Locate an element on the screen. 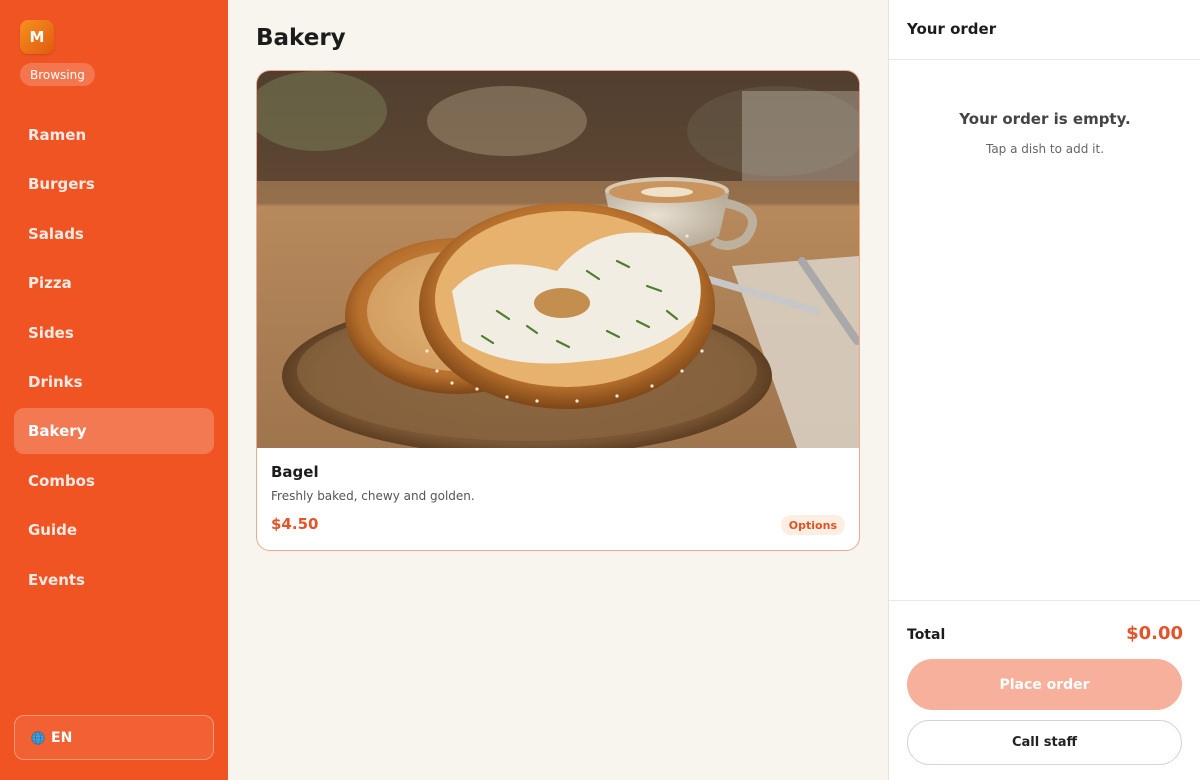 Image resolution: width=1200 pixels, height=780 pixels. empty-order-title: Your order is empty. is located at coordinates (1045, 119).